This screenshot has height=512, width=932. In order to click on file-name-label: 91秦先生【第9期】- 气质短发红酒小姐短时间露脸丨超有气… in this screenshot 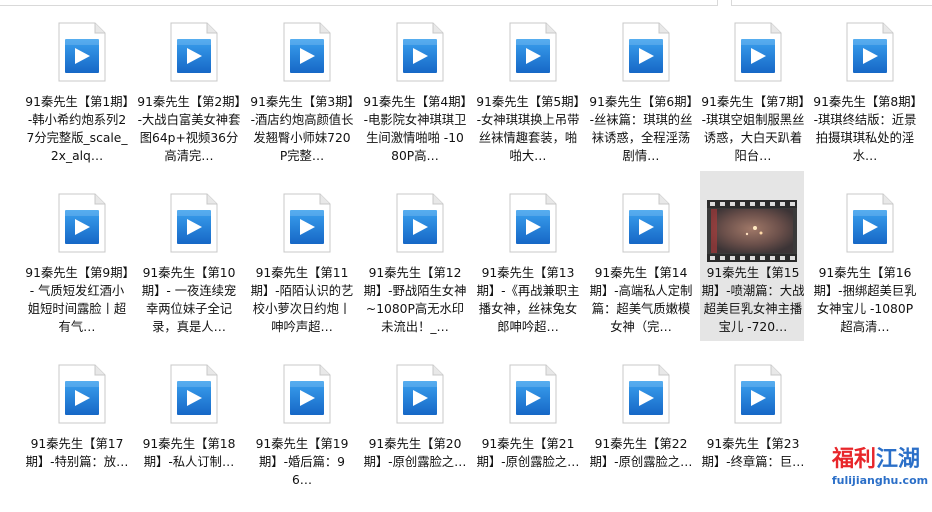, I will do `click(77, 300)`.